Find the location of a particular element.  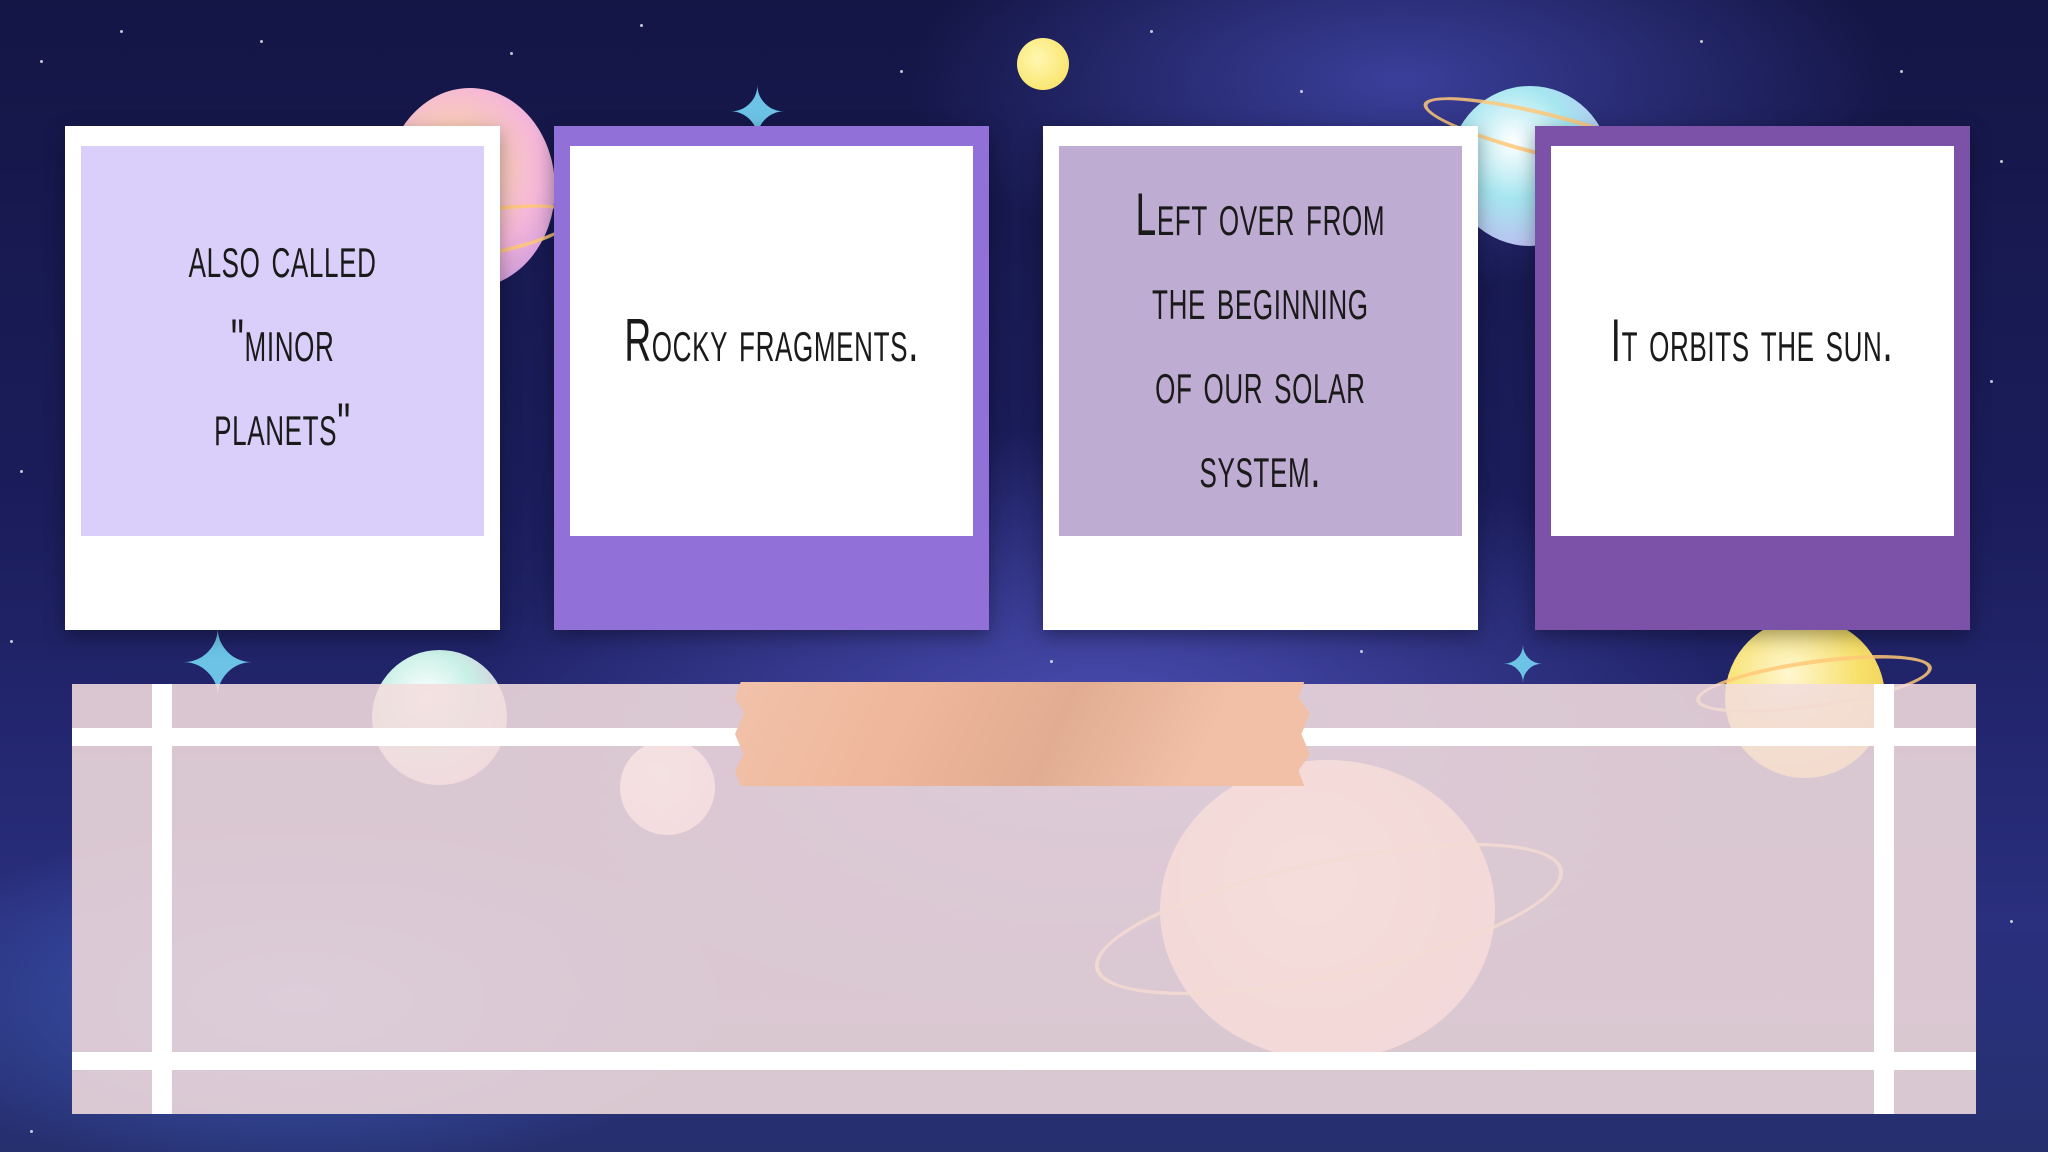

washi-tape is located at coordinates (1022, 734).